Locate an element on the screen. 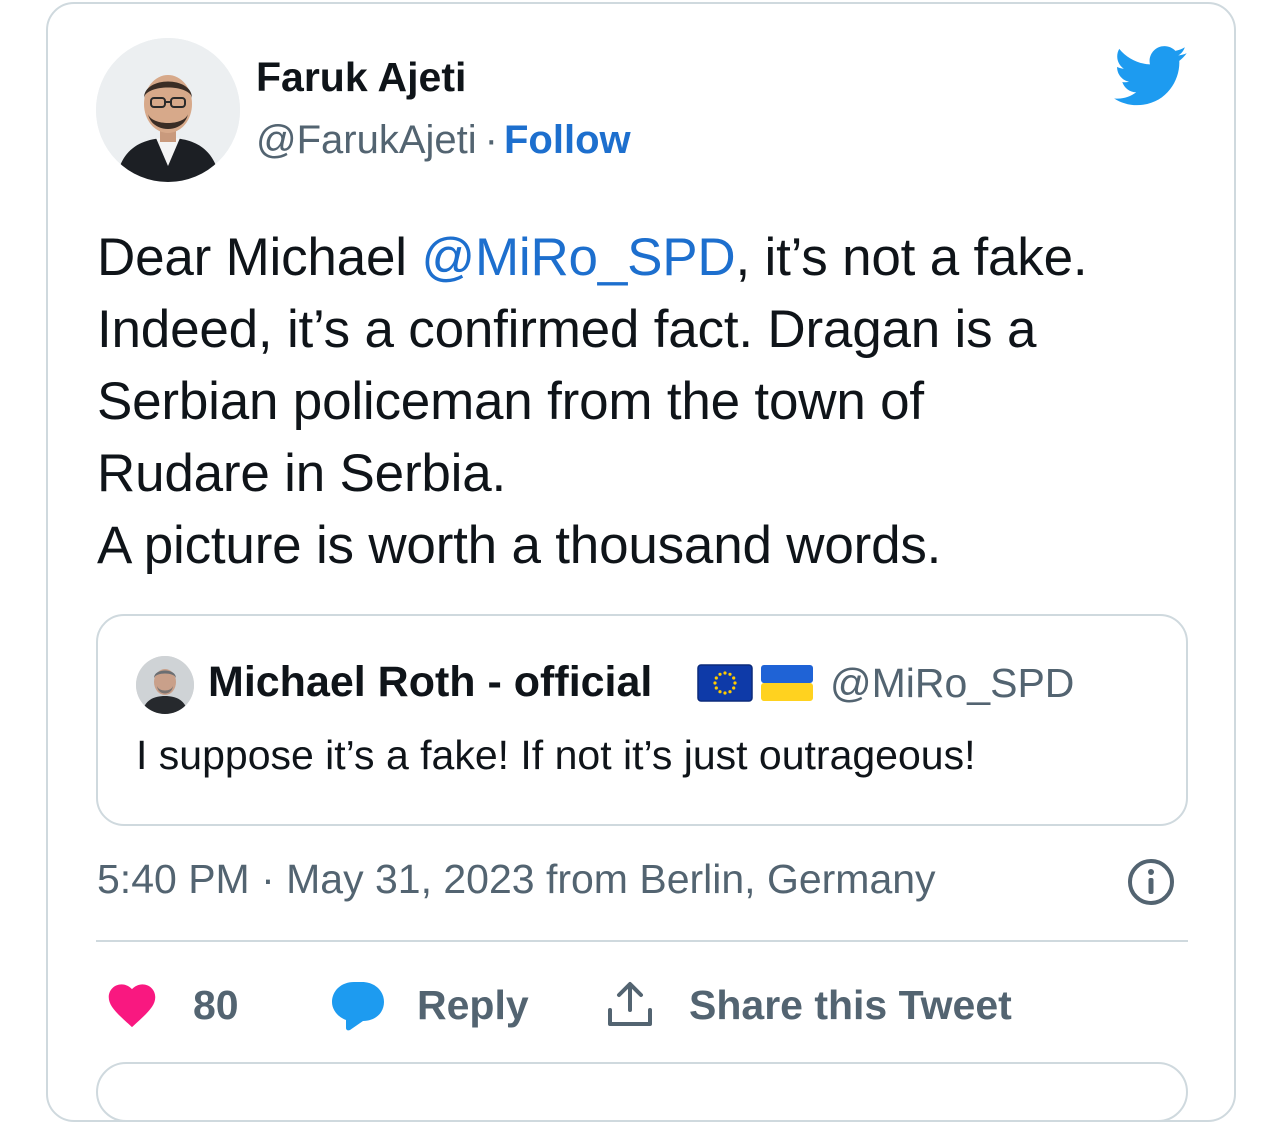  tweet-line-3: Serbian policeman from the town of is located at coordinates (510, 401).